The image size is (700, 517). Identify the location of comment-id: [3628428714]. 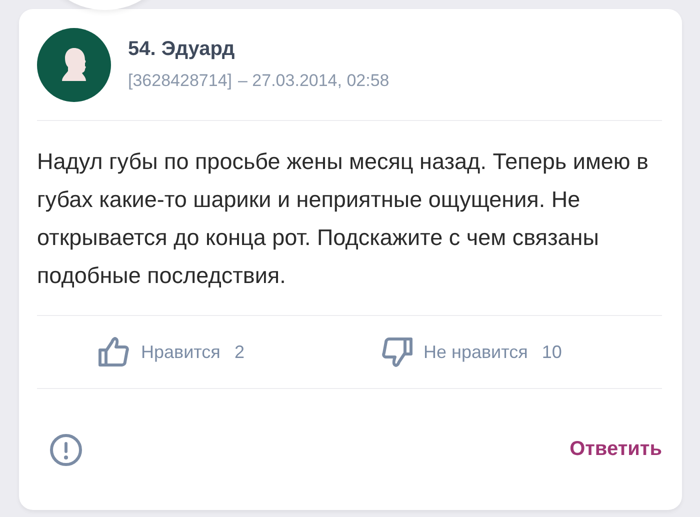
(180, 81).